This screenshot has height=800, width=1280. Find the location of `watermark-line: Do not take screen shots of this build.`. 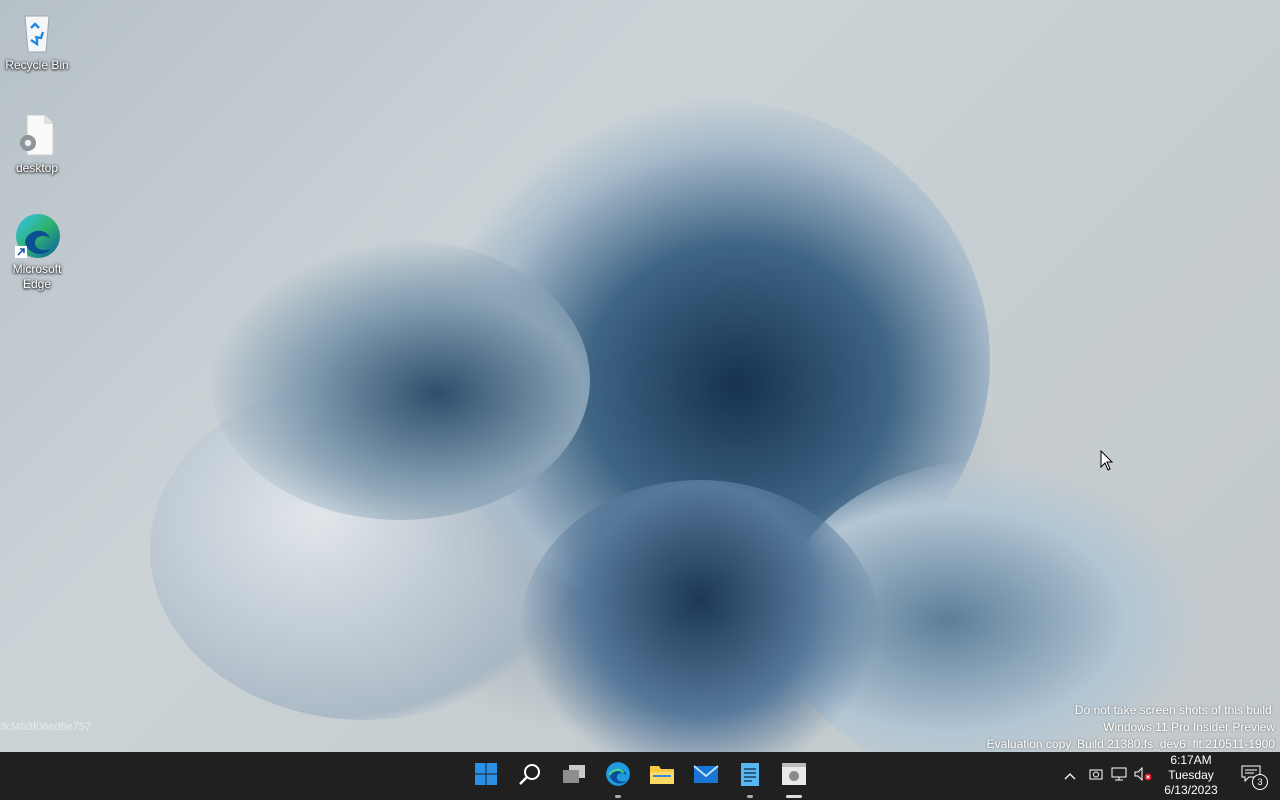

watermark-line: Do not take screen shots of this build. is located at coordinates (1174, 710).